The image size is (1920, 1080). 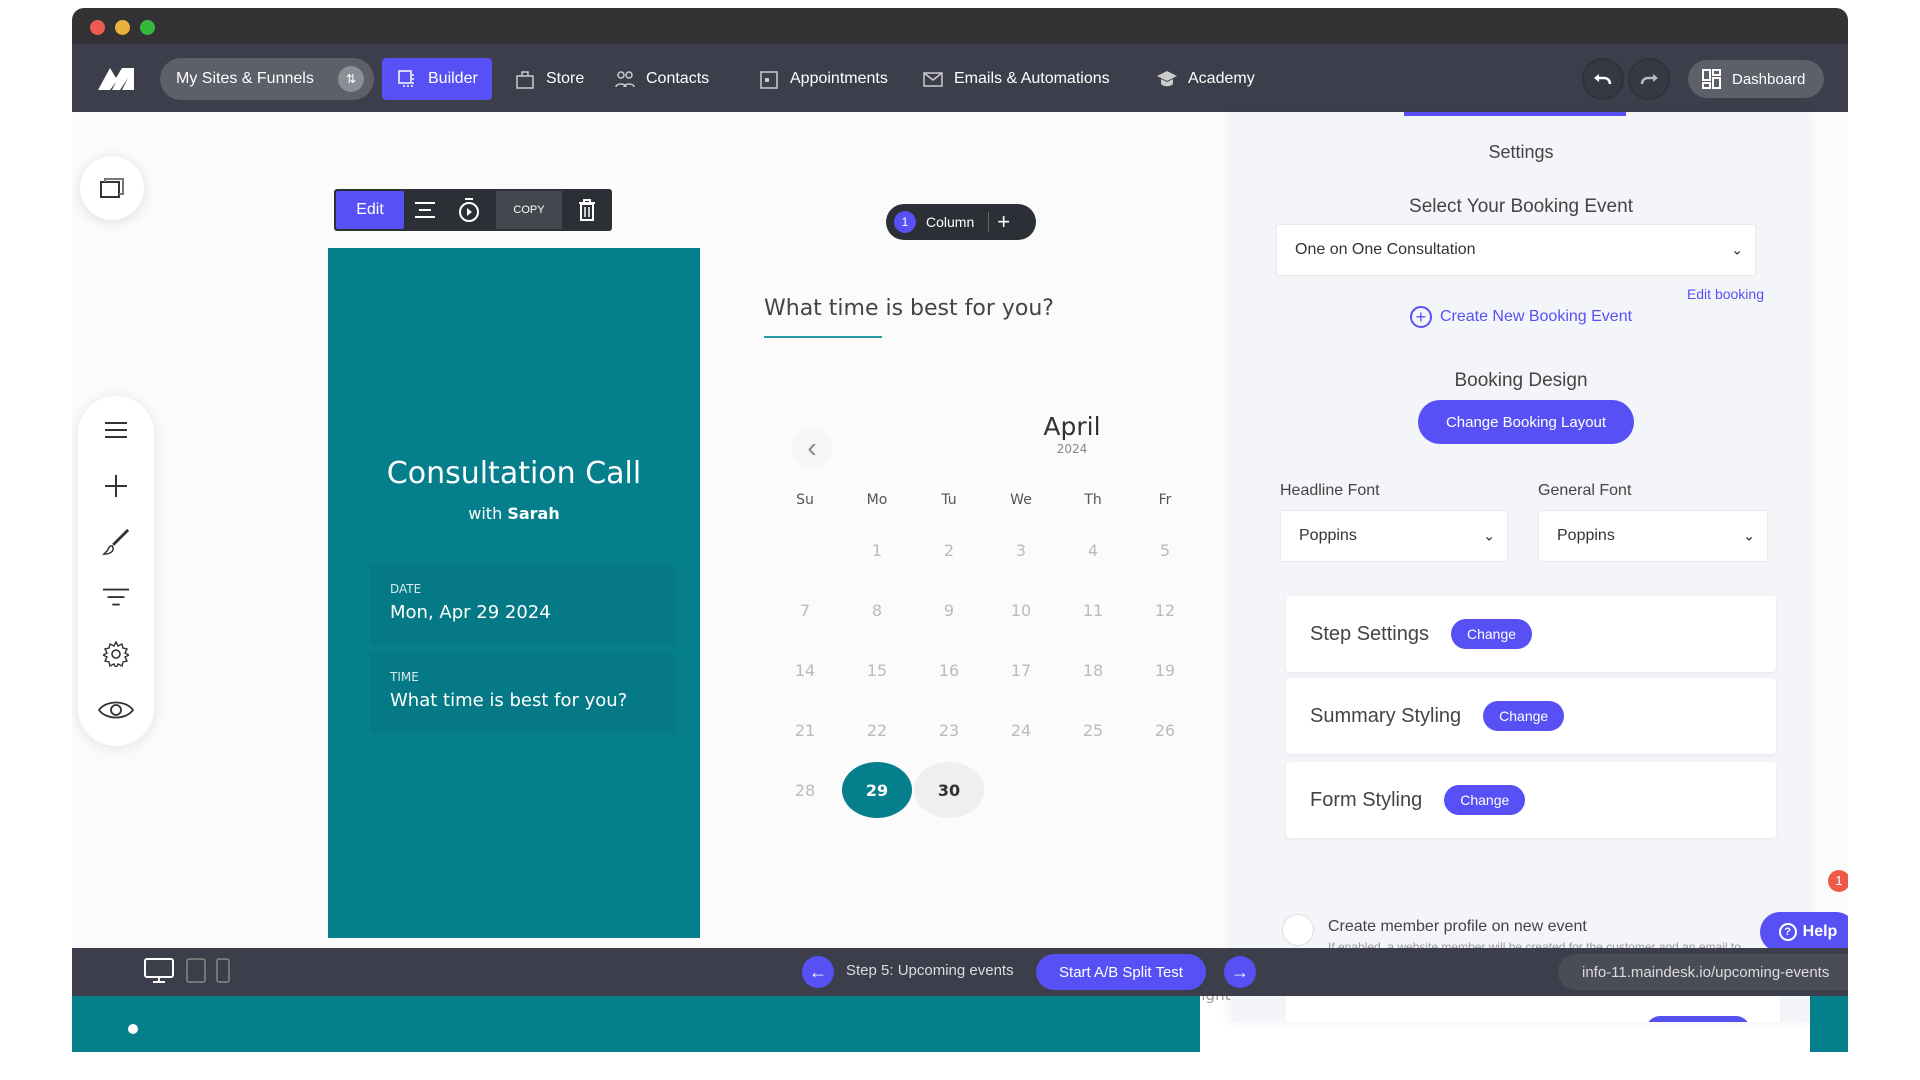 What do you see at coordinates (116, 430) in the screenshot?
I see `menu-tool` at bounding box center [116, 430].